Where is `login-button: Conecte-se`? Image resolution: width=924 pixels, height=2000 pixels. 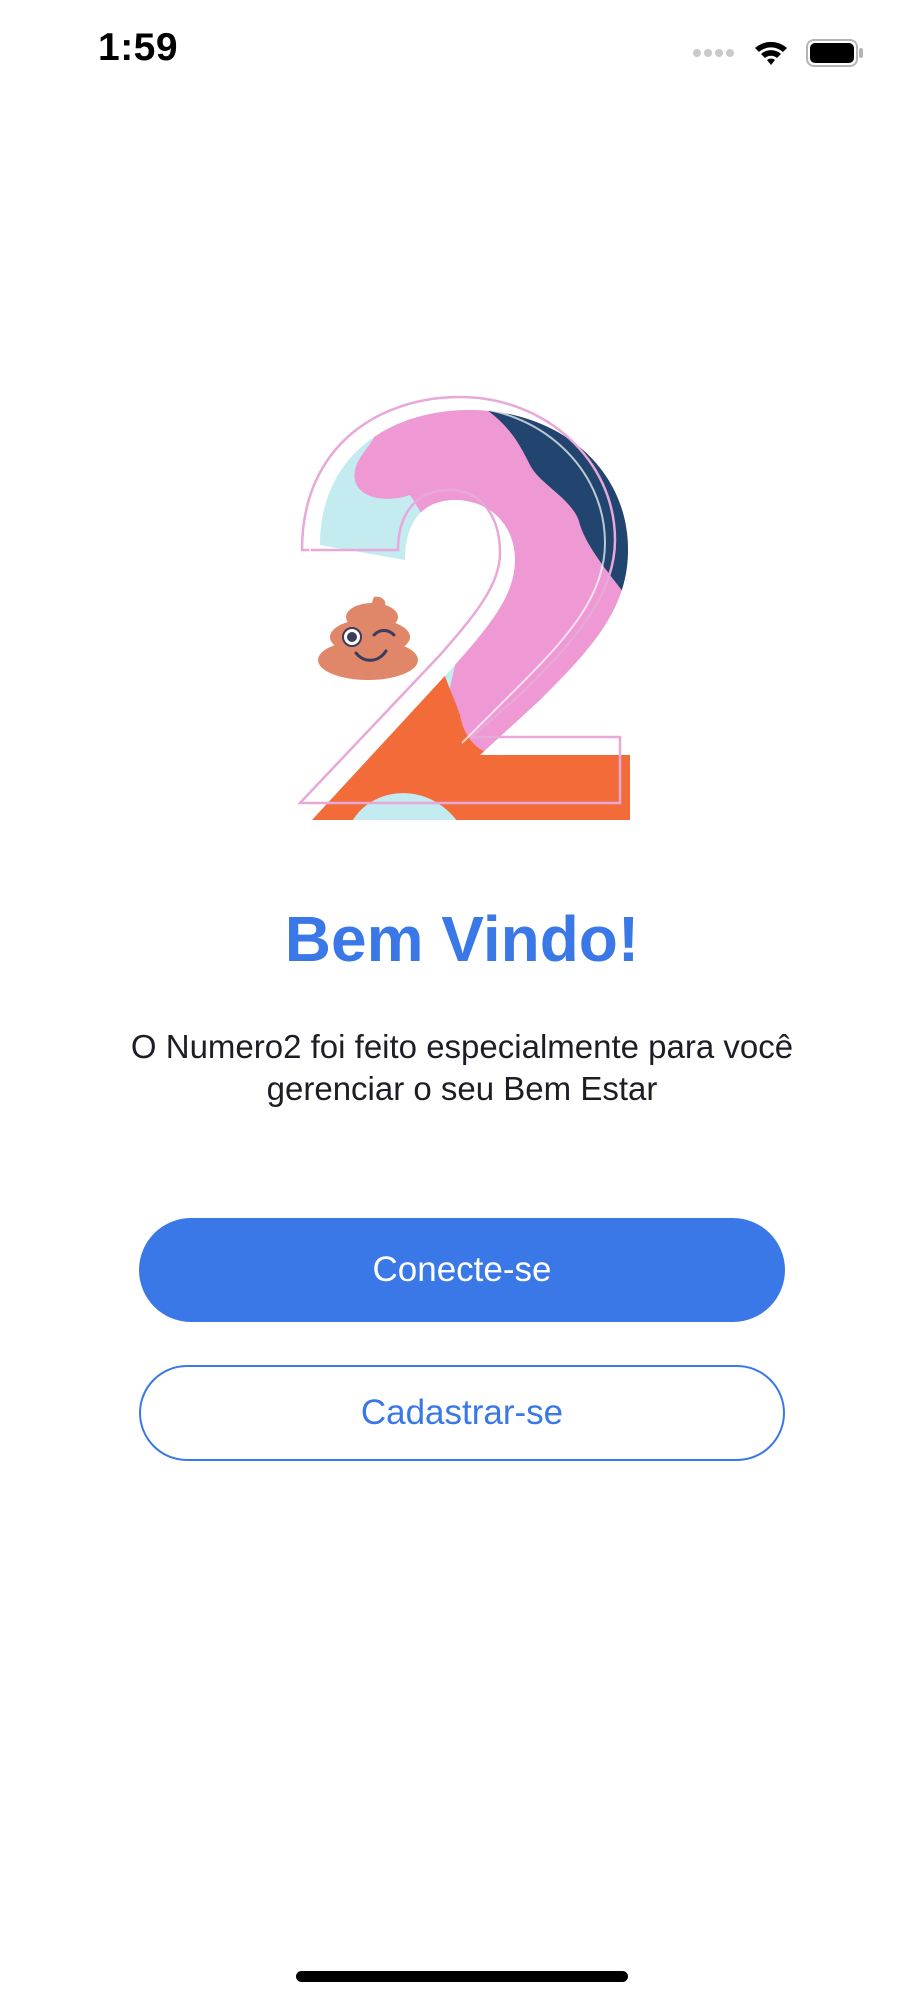
login-button: Conecte-se is located at coordinates (462, 1270).